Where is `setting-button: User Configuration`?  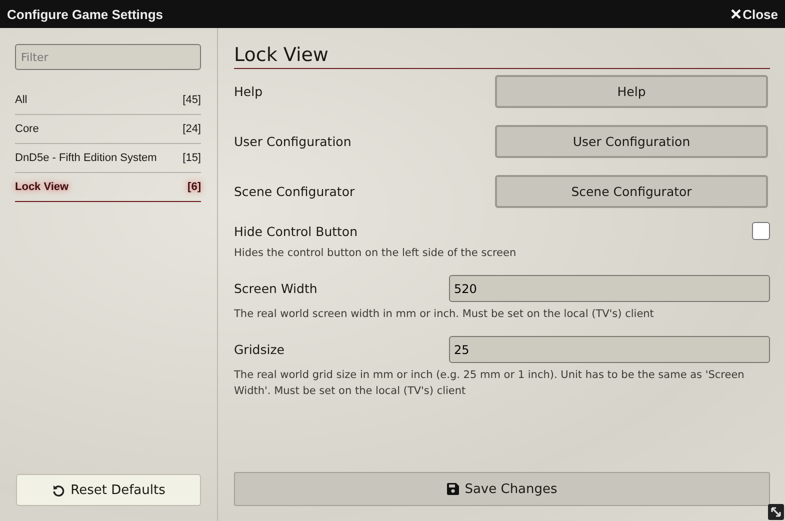
setting-button: User Configuration is located at coordinates (631, 141).